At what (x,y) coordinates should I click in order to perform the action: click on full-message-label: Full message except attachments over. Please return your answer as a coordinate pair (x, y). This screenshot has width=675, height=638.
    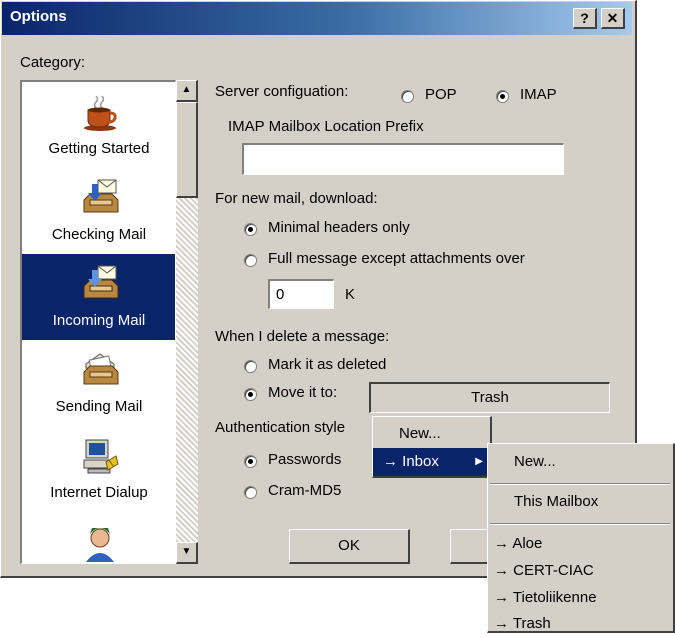
    Looking at the image, I should click on (396, 258).